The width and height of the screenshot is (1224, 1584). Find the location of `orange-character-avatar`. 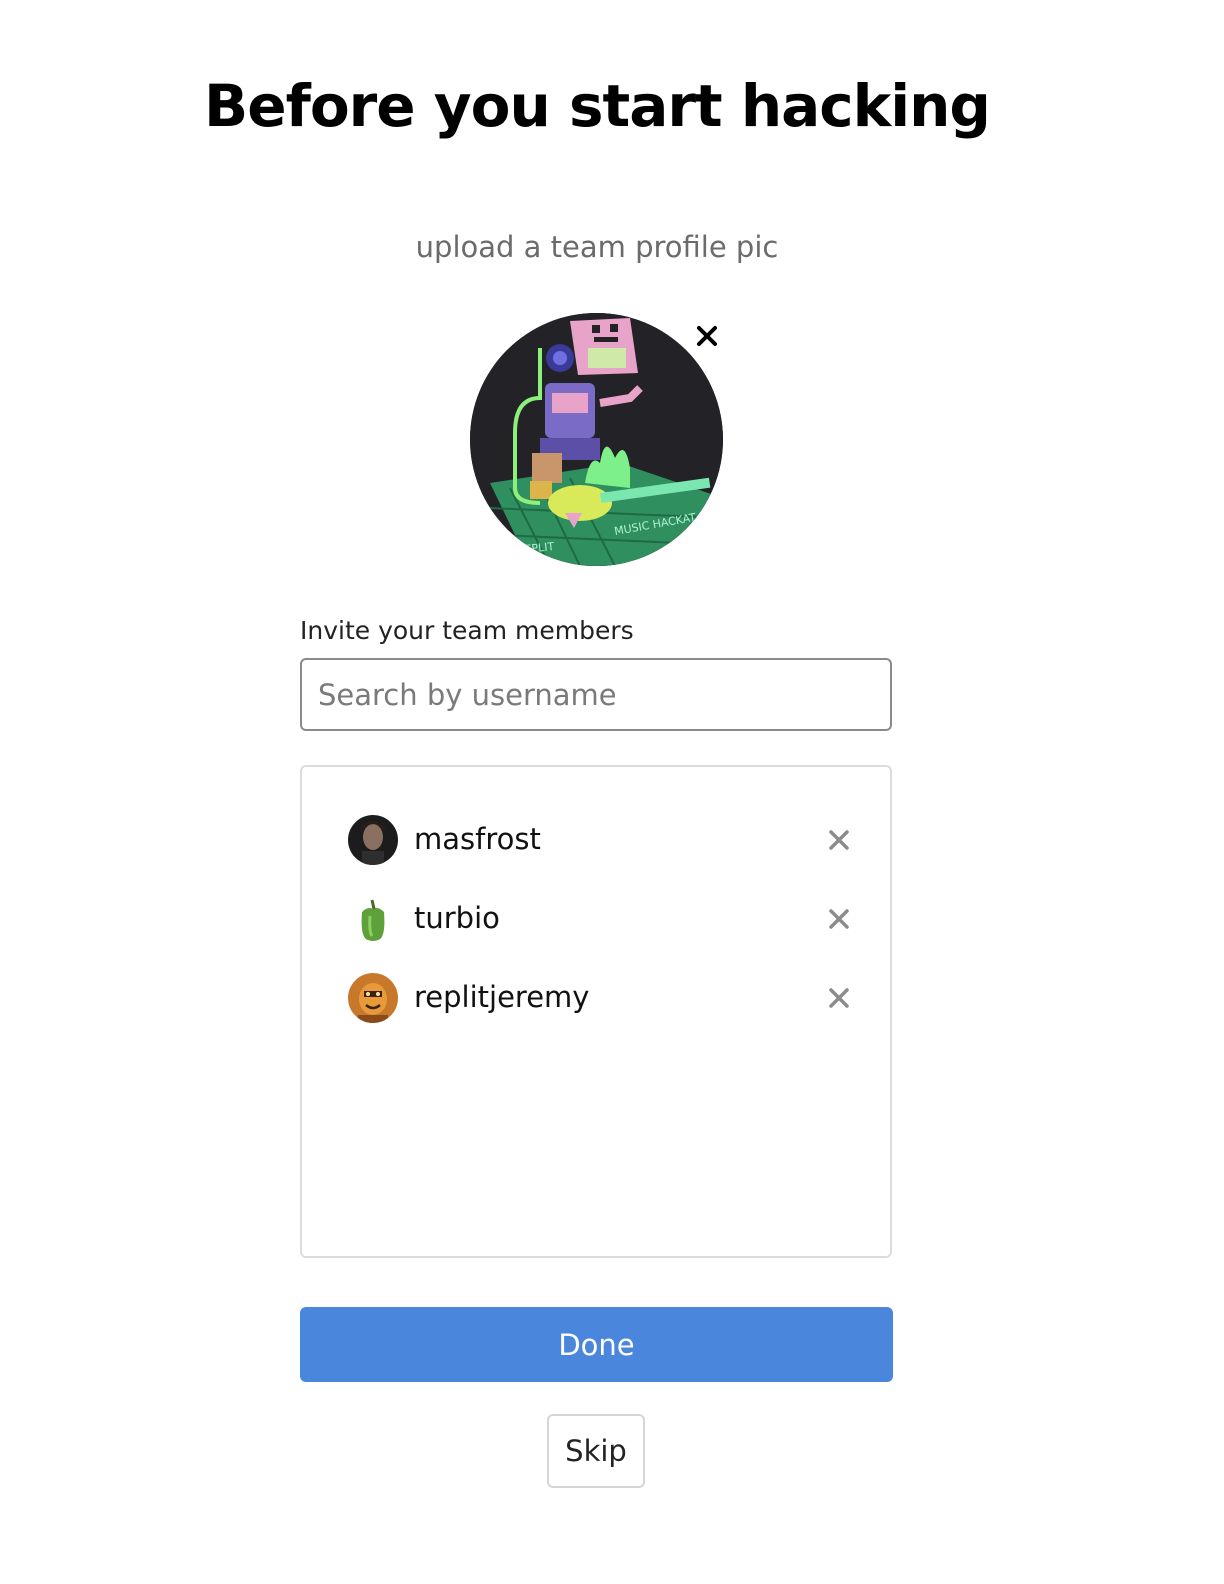

orange-character-avatar is located at coordinates (373, 998).